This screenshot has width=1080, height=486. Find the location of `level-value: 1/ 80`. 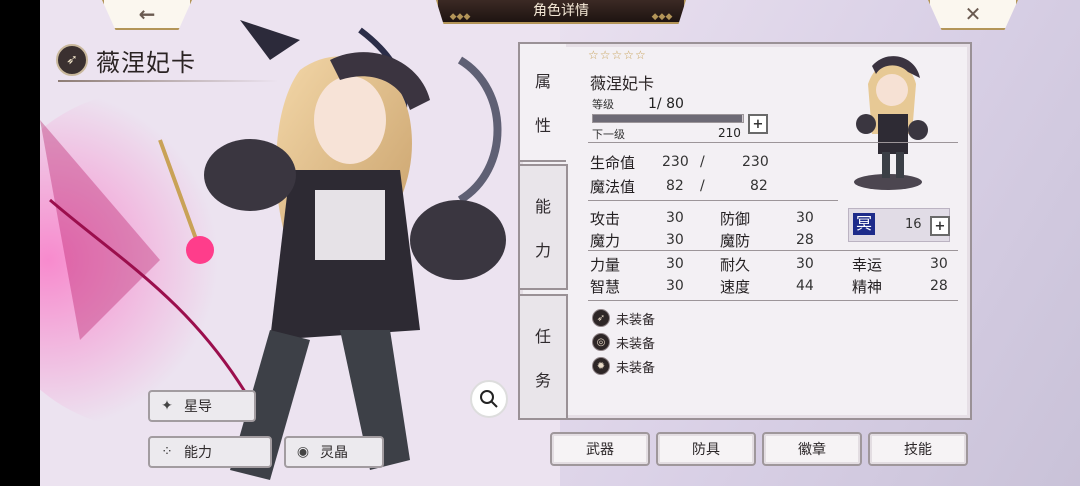

level-value: 1/ 80 is located at coordinates (666, 104).